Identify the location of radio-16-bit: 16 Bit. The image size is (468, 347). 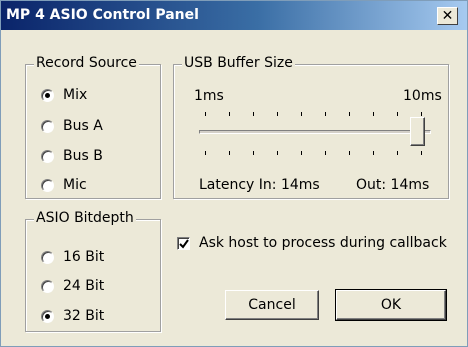
(72, 257).